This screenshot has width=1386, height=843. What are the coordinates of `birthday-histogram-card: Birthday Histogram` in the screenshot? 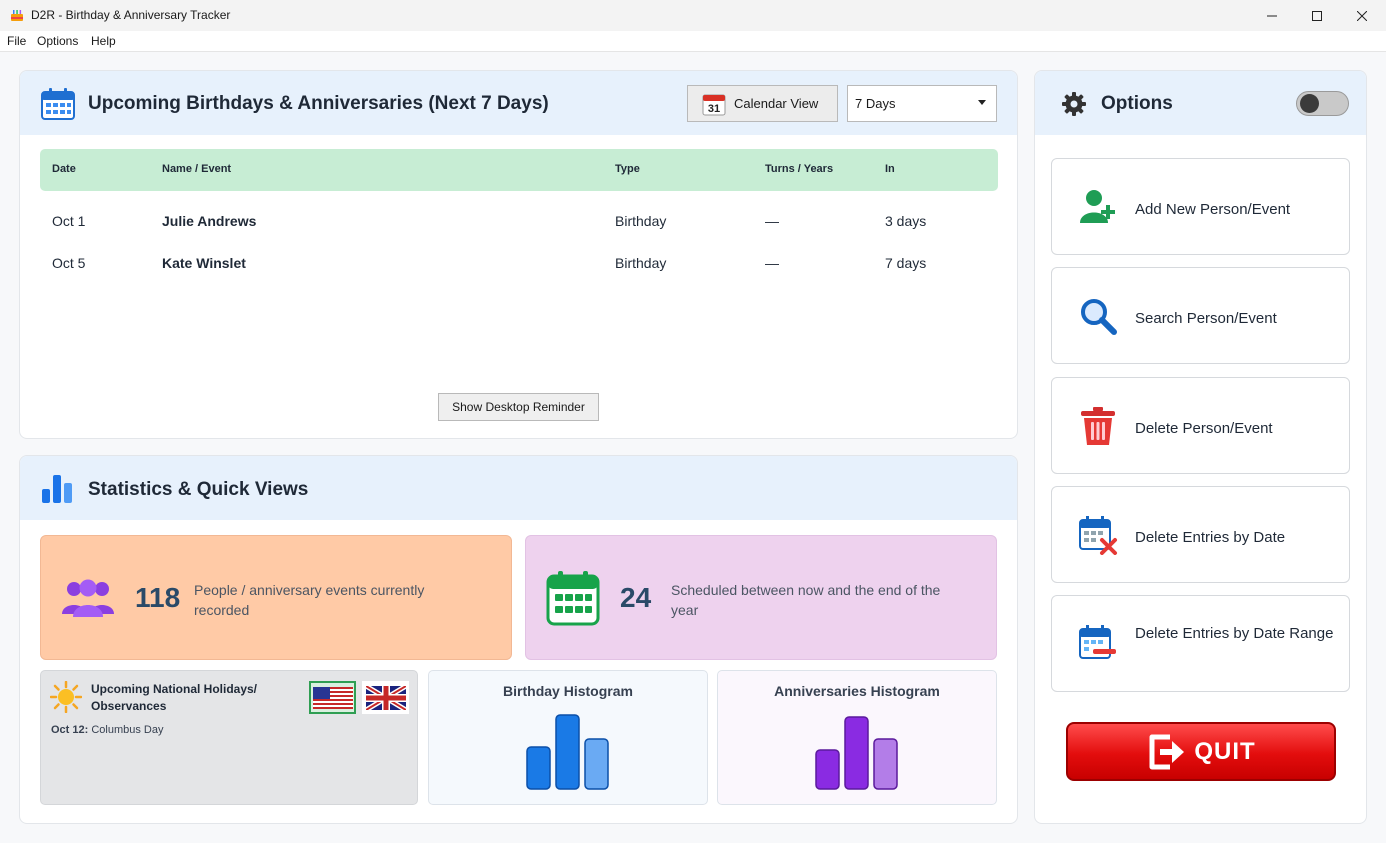 It's located at (568, 737).